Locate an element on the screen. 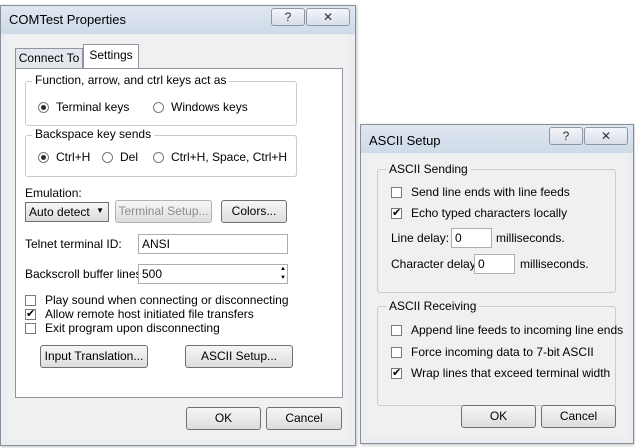  group-label: Backspace key sends is located at coordinates (93, 134).